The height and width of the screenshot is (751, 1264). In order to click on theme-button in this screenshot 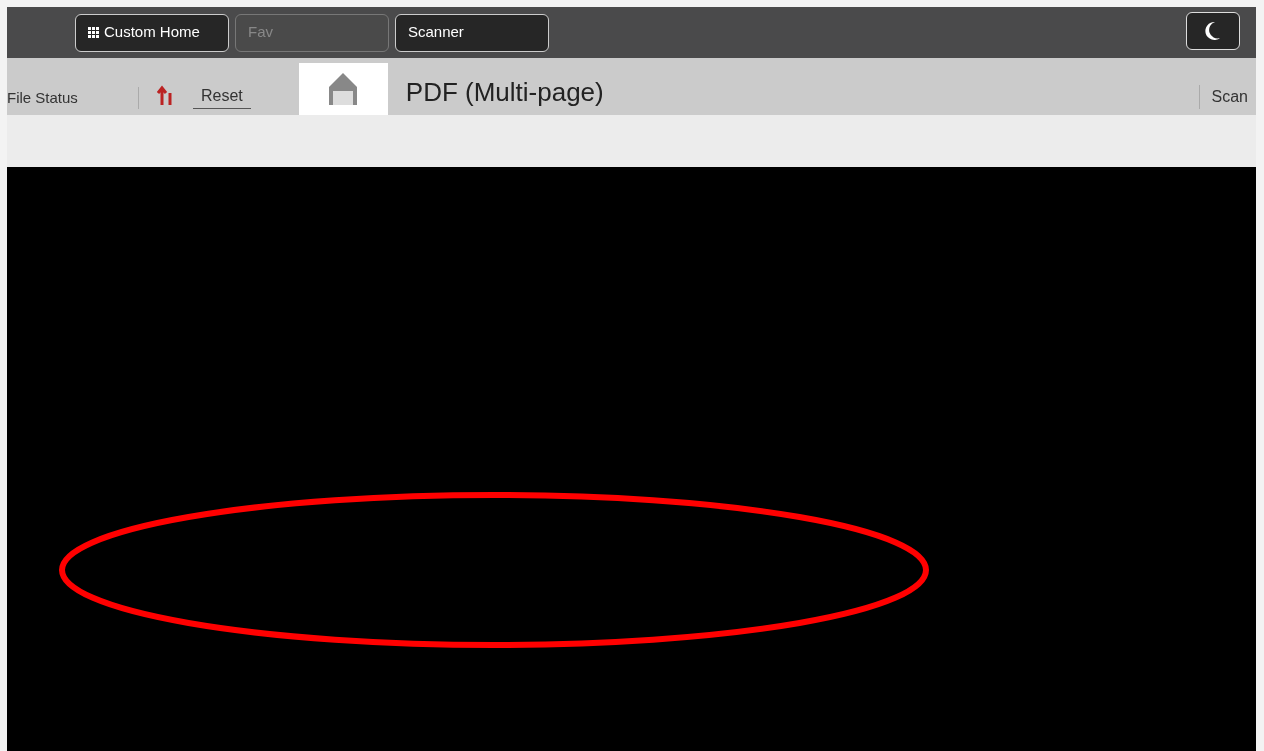, I will do `click(1213, 31)`.